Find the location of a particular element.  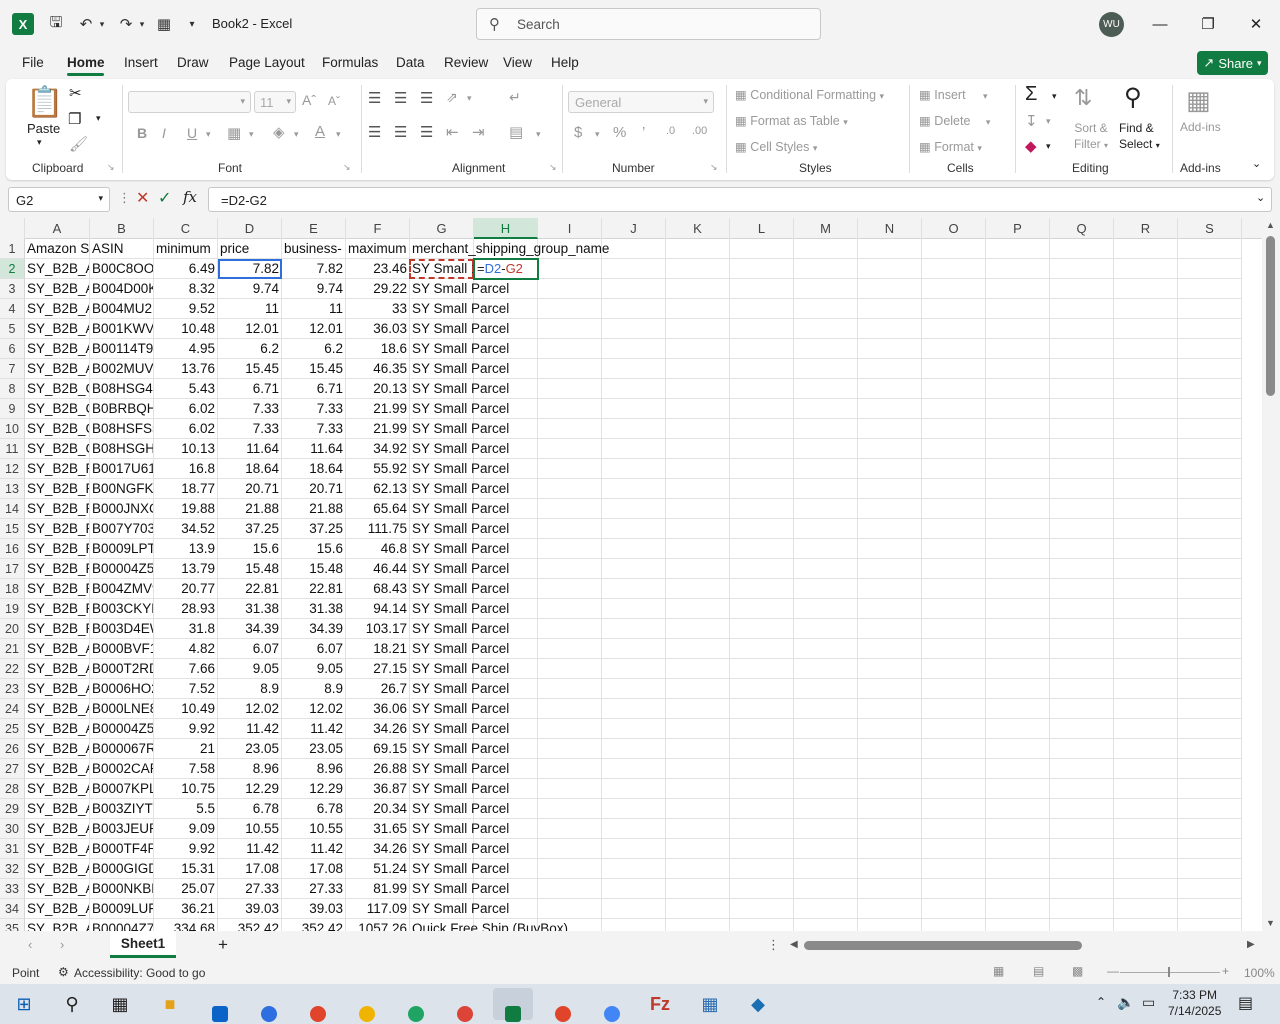

cell-r32 is located at coordinates (1146, 869).